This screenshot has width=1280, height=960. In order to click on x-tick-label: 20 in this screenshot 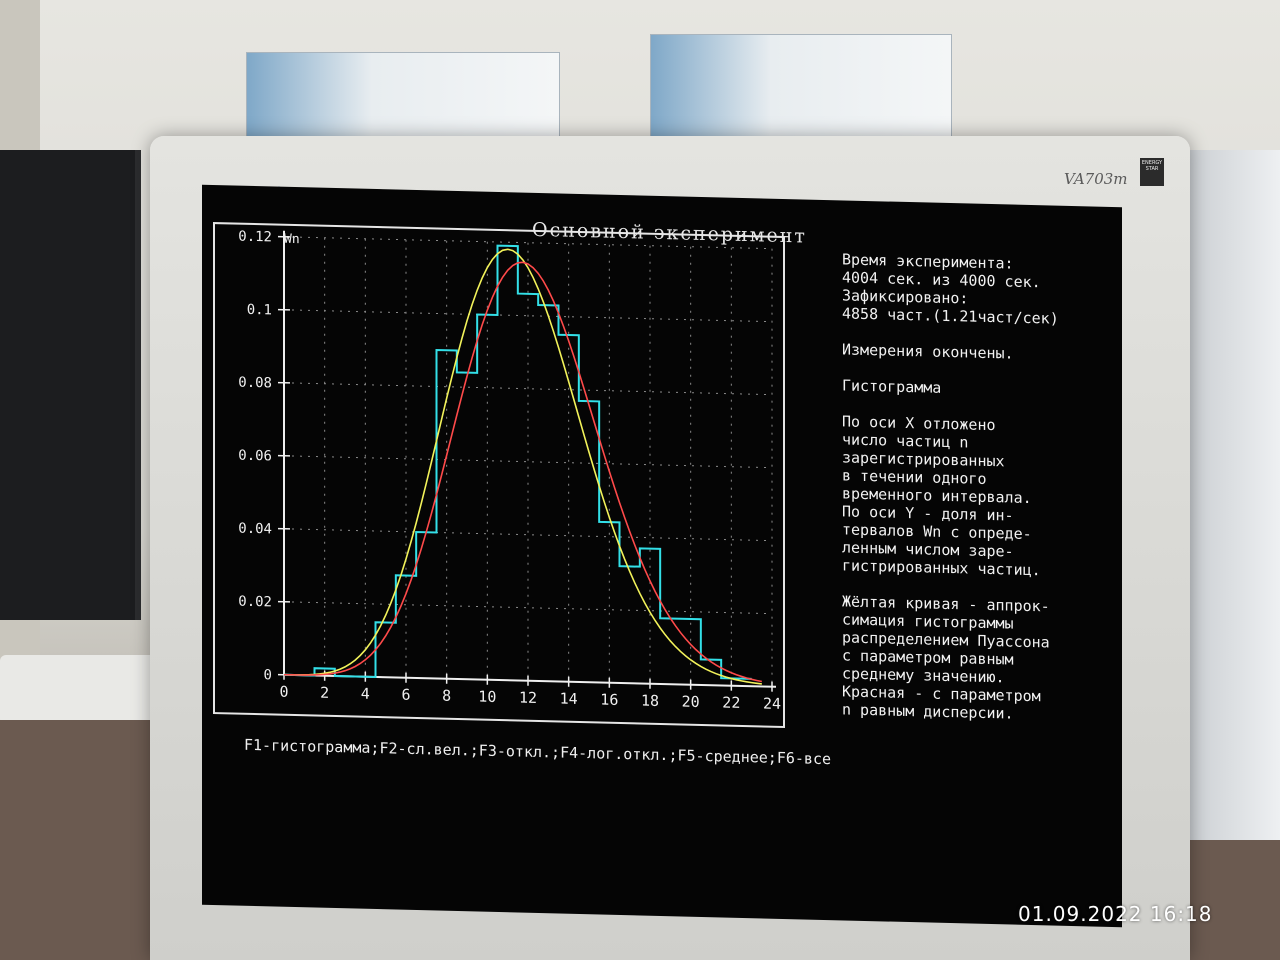, I will do `click(691, 701)`.